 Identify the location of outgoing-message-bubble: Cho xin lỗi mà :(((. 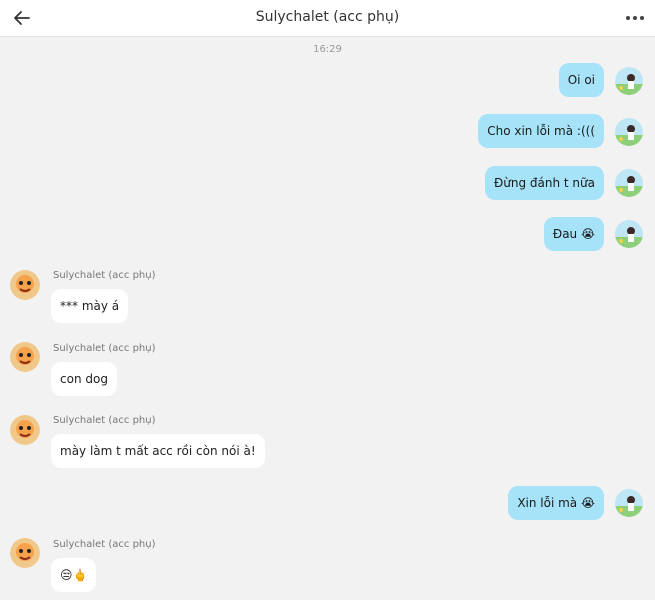
(541, 131).